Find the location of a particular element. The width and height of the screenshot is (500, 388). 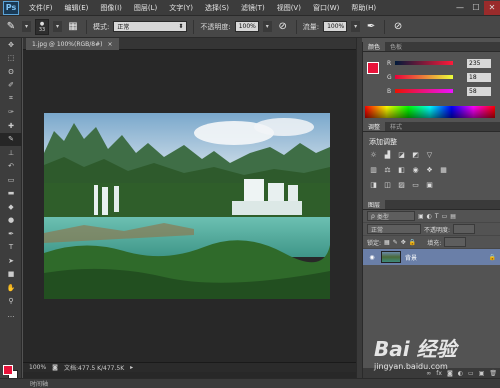

pressure-opacity-icon: ⊘ is located at coordinates (283, 27).